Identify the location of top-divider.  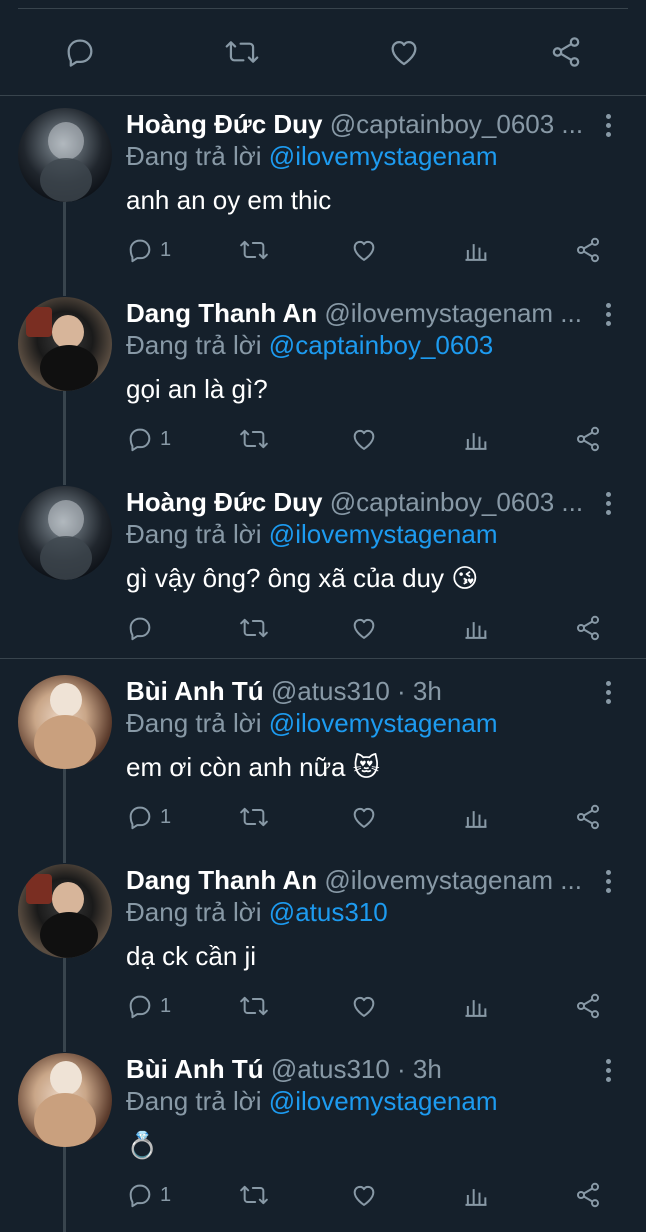
(323, 8).